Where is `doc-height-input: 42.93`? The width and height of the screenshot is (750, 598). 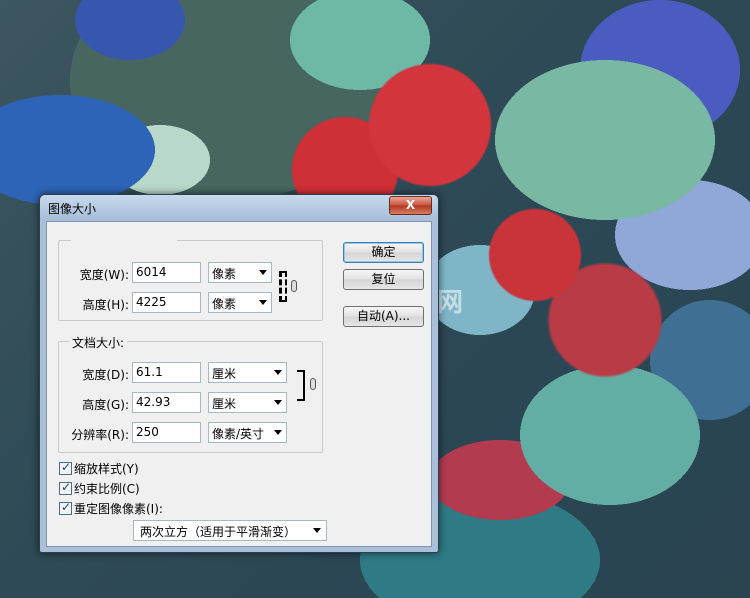
doc-height-input: 42.93 is located at coordinates (166, 402).